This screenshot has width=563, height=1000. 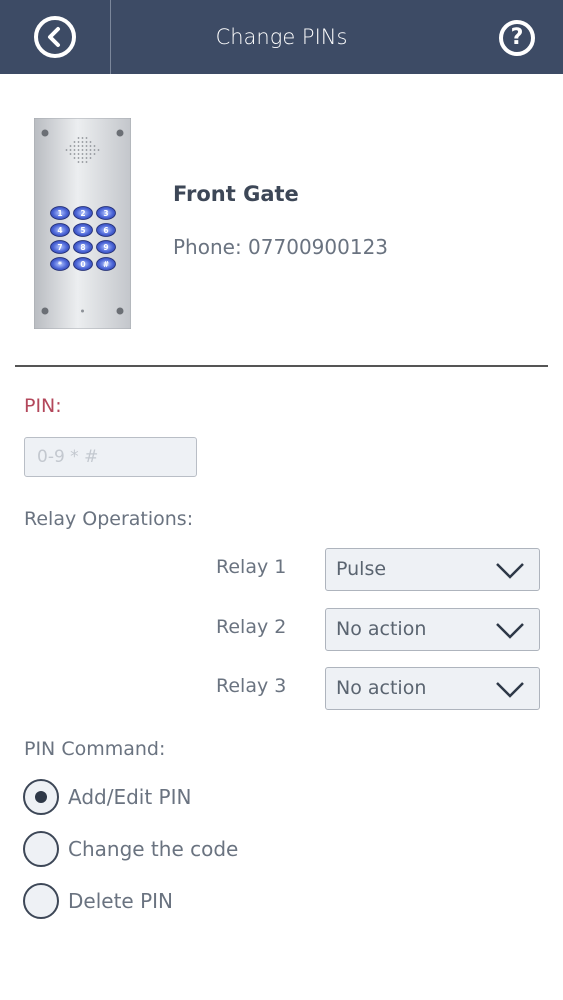 What do you see at coordinates (432, 629) in the screenshot?
I see `relay-2-select: No action` at bounding box center [432, 629].